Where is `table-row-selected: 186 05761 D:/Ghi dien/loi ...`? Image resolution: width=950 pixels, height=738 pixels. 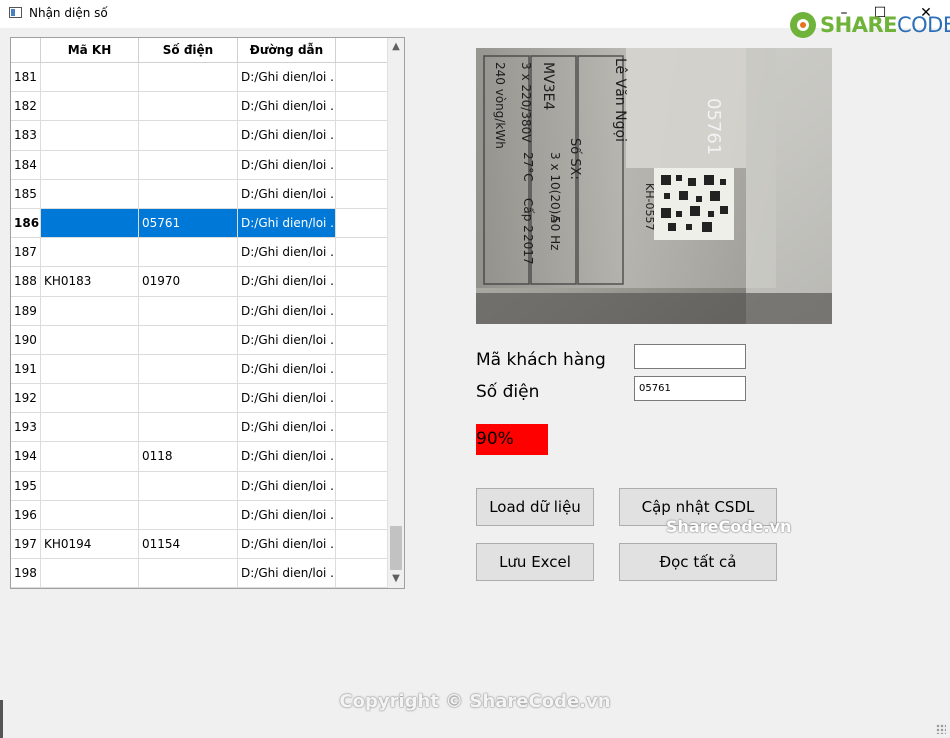 table-row-selected: 186 05761 D:/Ghi dien/loi ... is located at coordinates (199, 223).